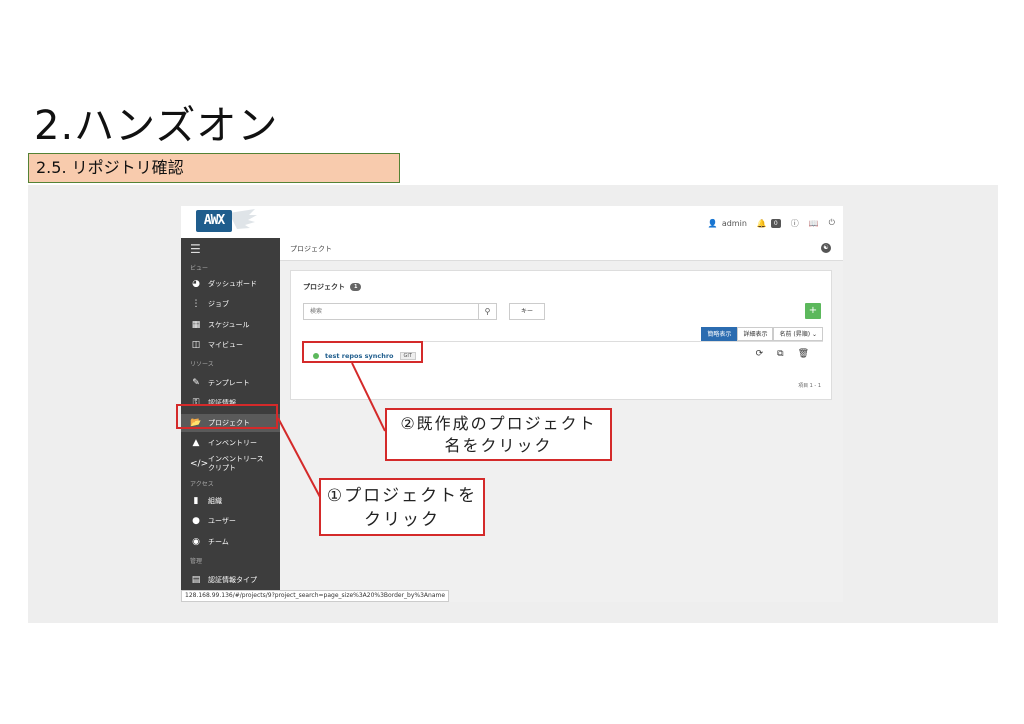 This screenshot has width=1024, height=724. I want to click on sitemap-icon: ▲, so click(196, 443).